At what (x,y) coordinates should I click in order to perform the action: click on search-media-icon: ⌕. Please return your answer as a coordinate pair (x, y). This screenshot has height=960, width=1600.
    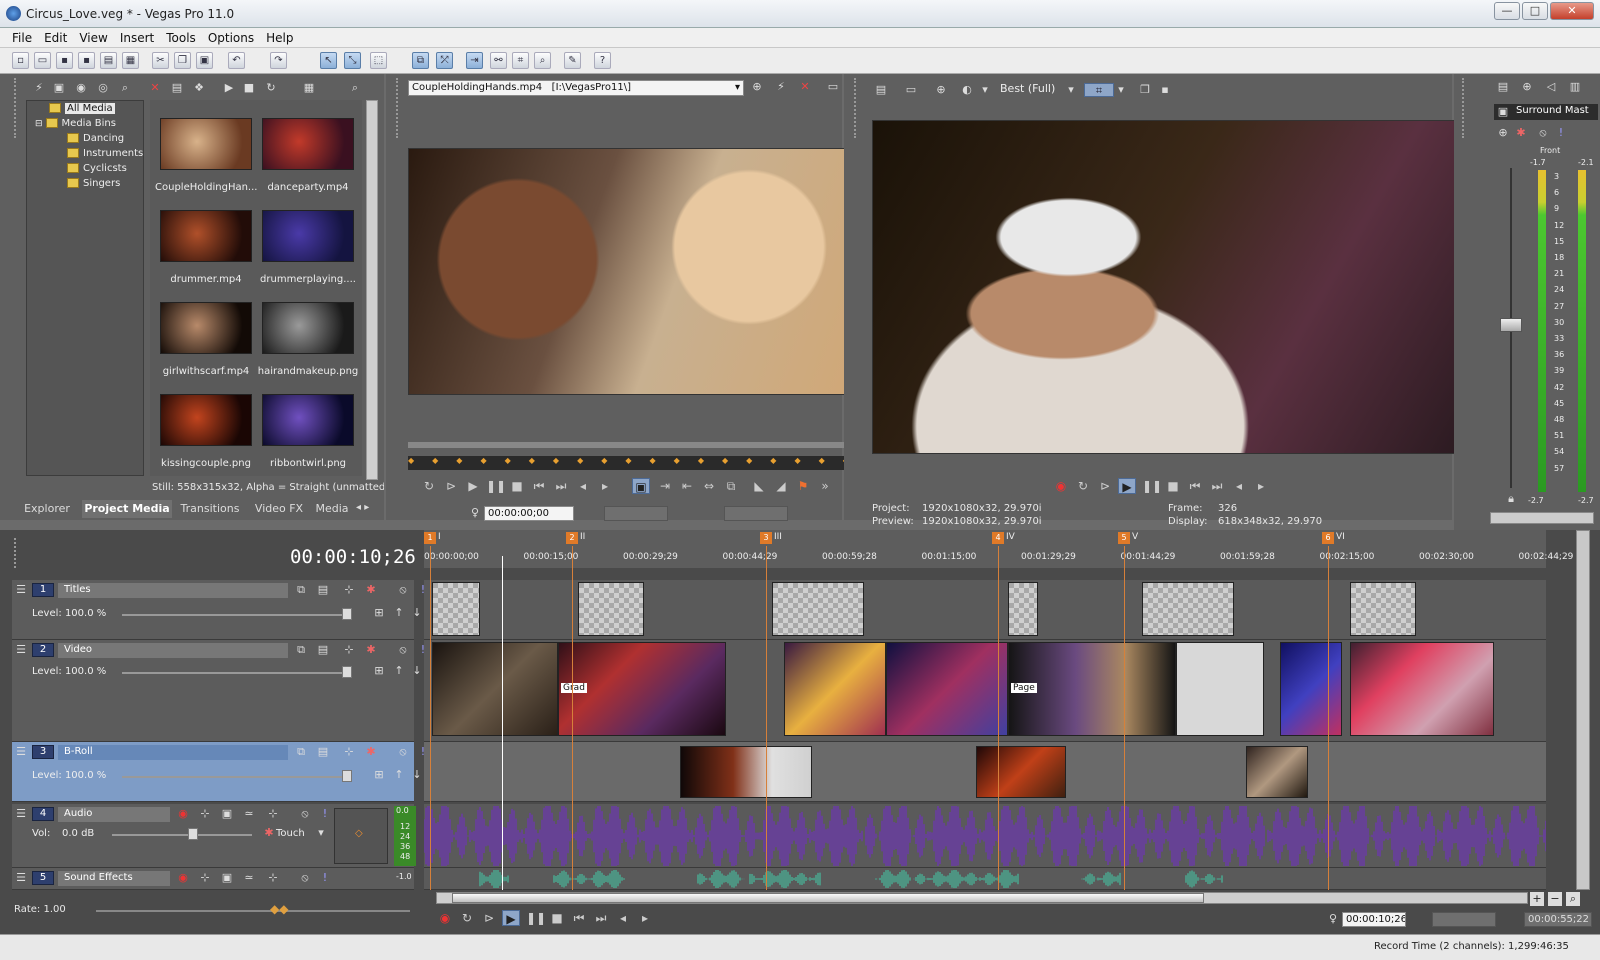
    Looking at the image, I should click on (125, 88).